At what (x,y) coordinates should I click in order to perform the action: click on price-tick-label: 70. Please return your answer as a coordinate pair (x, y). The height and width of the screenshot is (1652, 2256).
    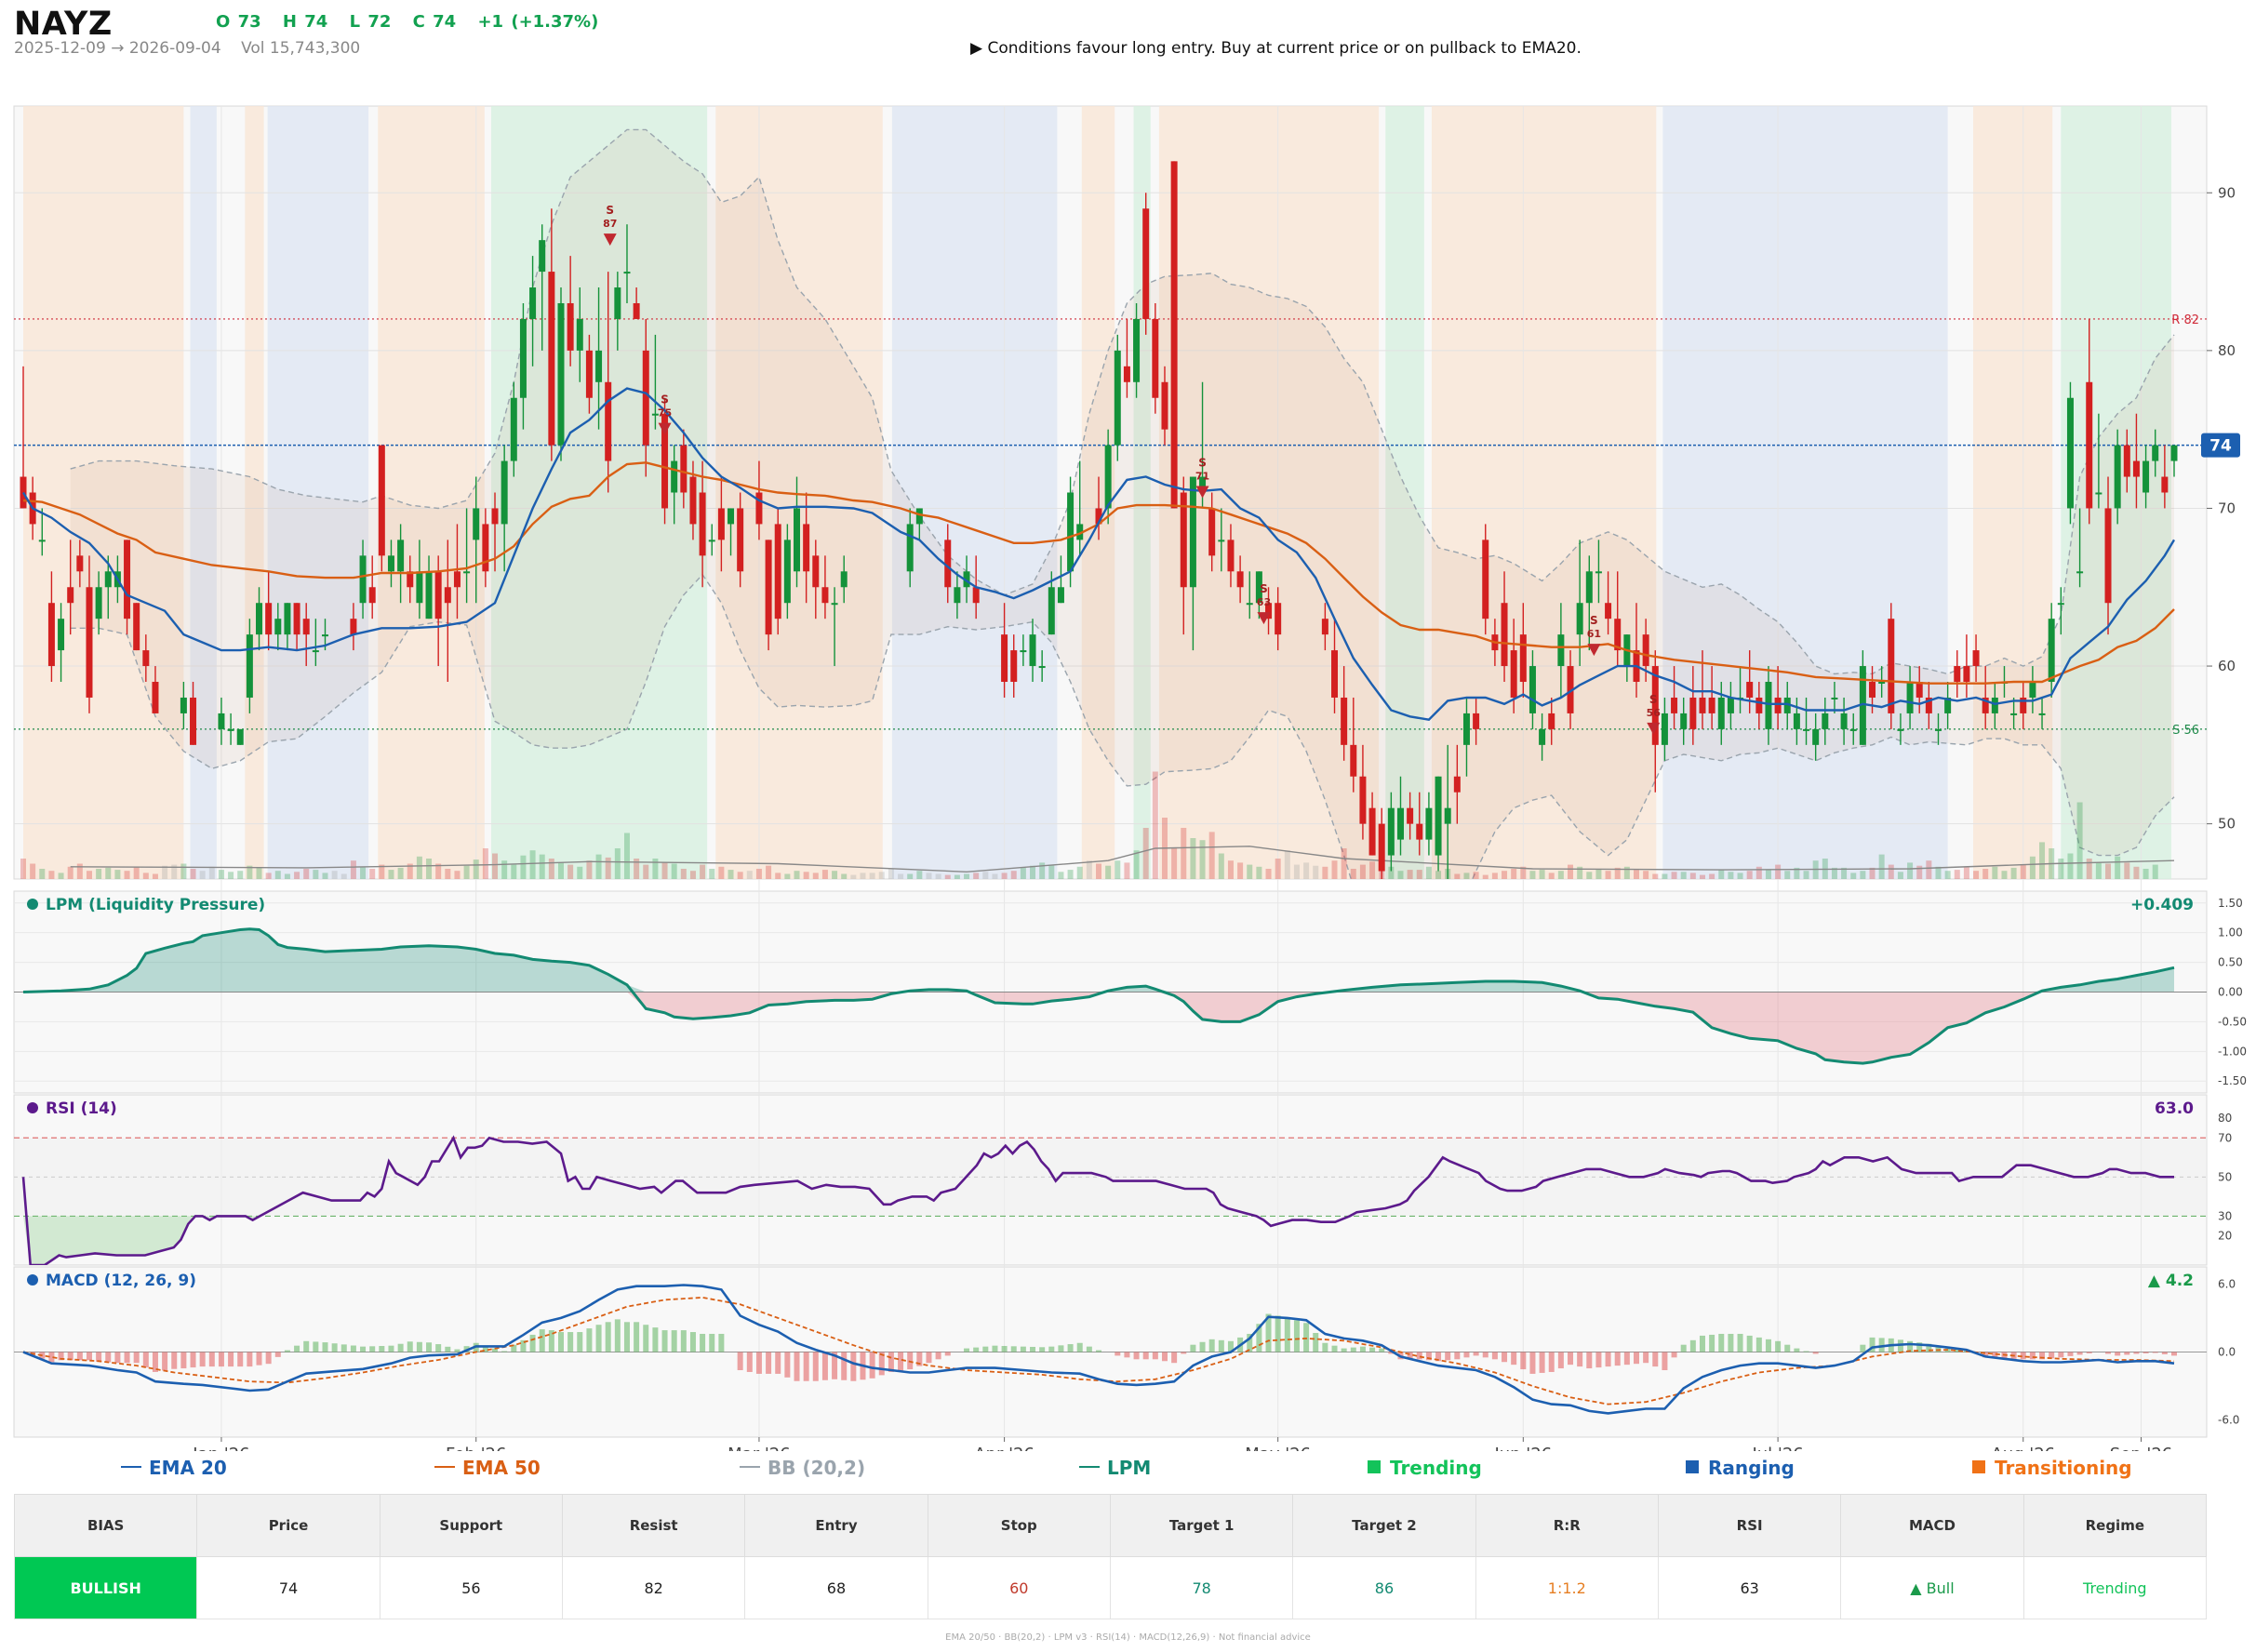
    Looking at the image, I should click on (2227, 508).